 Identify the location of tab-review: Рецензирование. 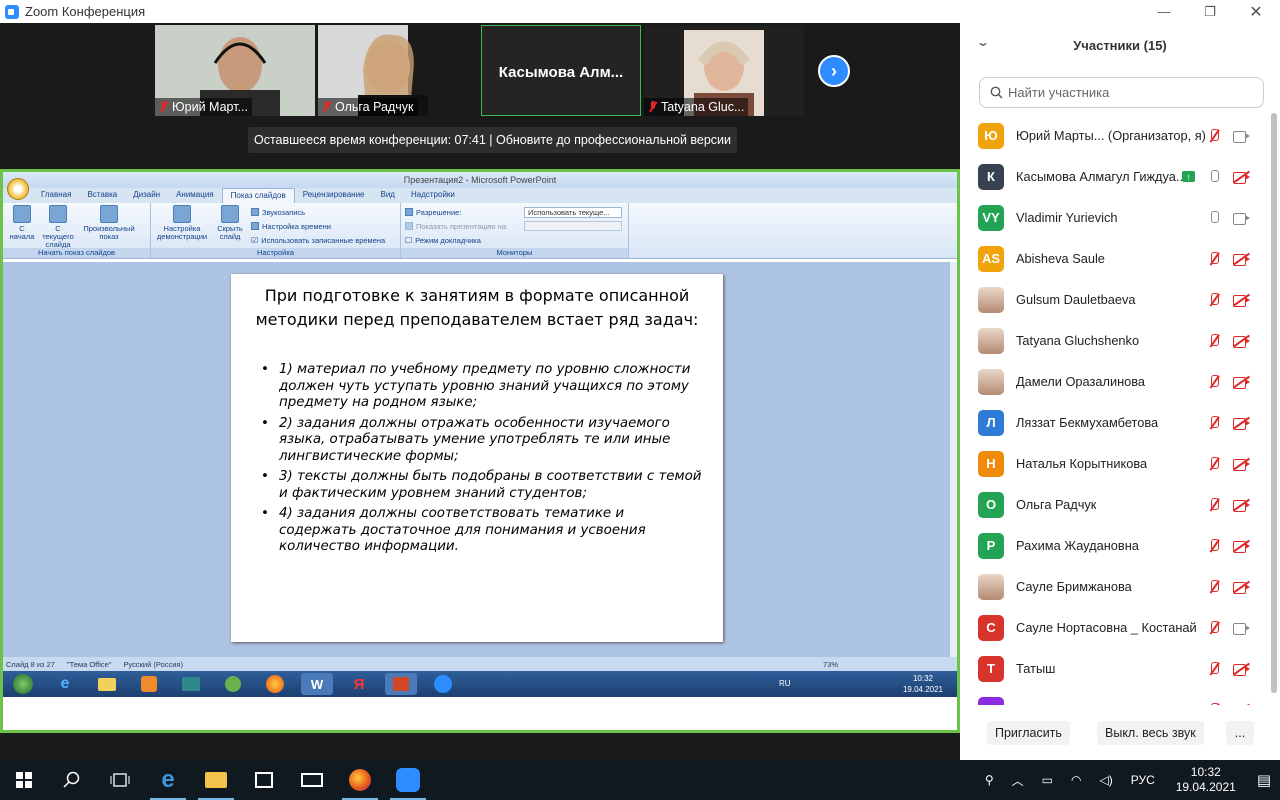
(334, 195).